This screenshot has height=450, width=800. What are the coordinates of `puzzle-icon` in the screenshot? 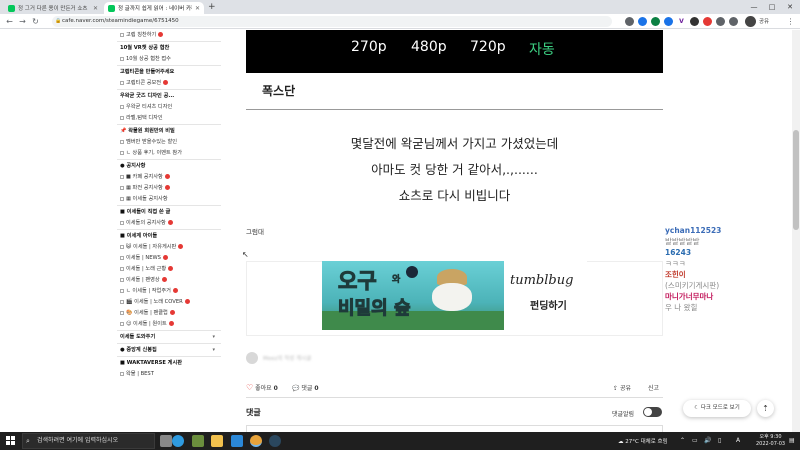 It's located at (720, 21).